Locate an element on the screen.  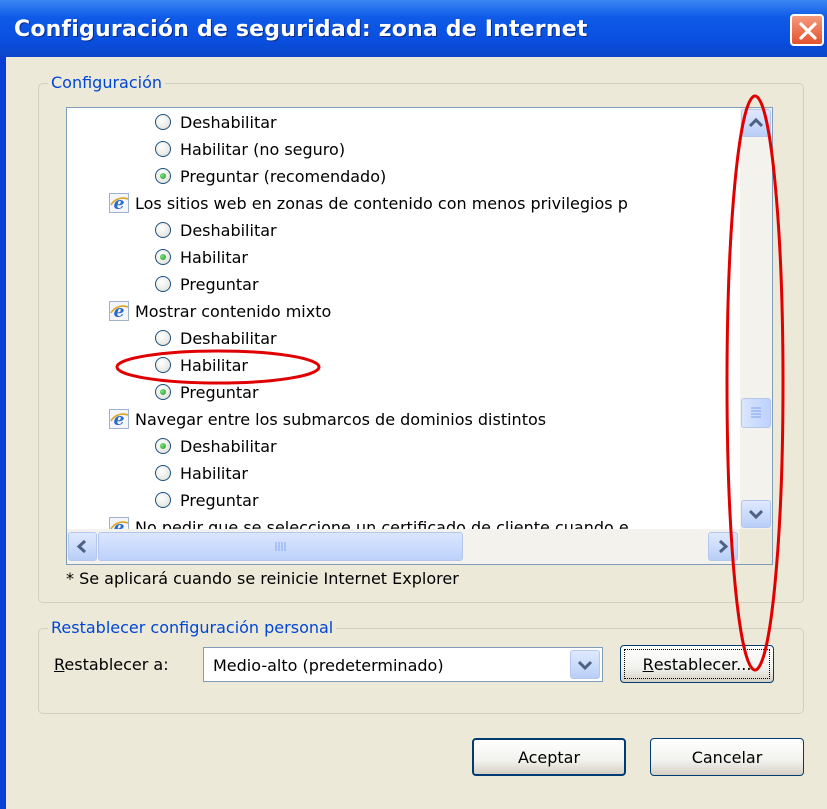
chevron-right-icon is located at coordinates (723, 546).